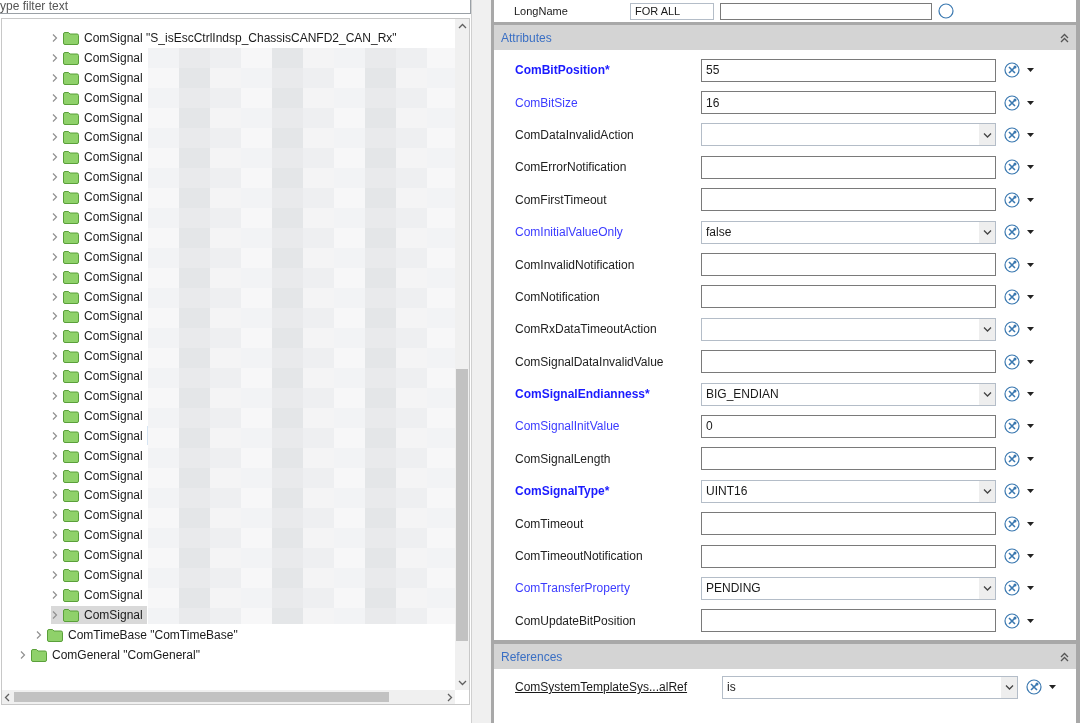 Image resolution: width=1080 pixels, height=723 pixels. Describe the element at coordinates (136, 634) in the screenshot. I see `tree-item: ComTimeBase "ComTimeBase"` at that location.